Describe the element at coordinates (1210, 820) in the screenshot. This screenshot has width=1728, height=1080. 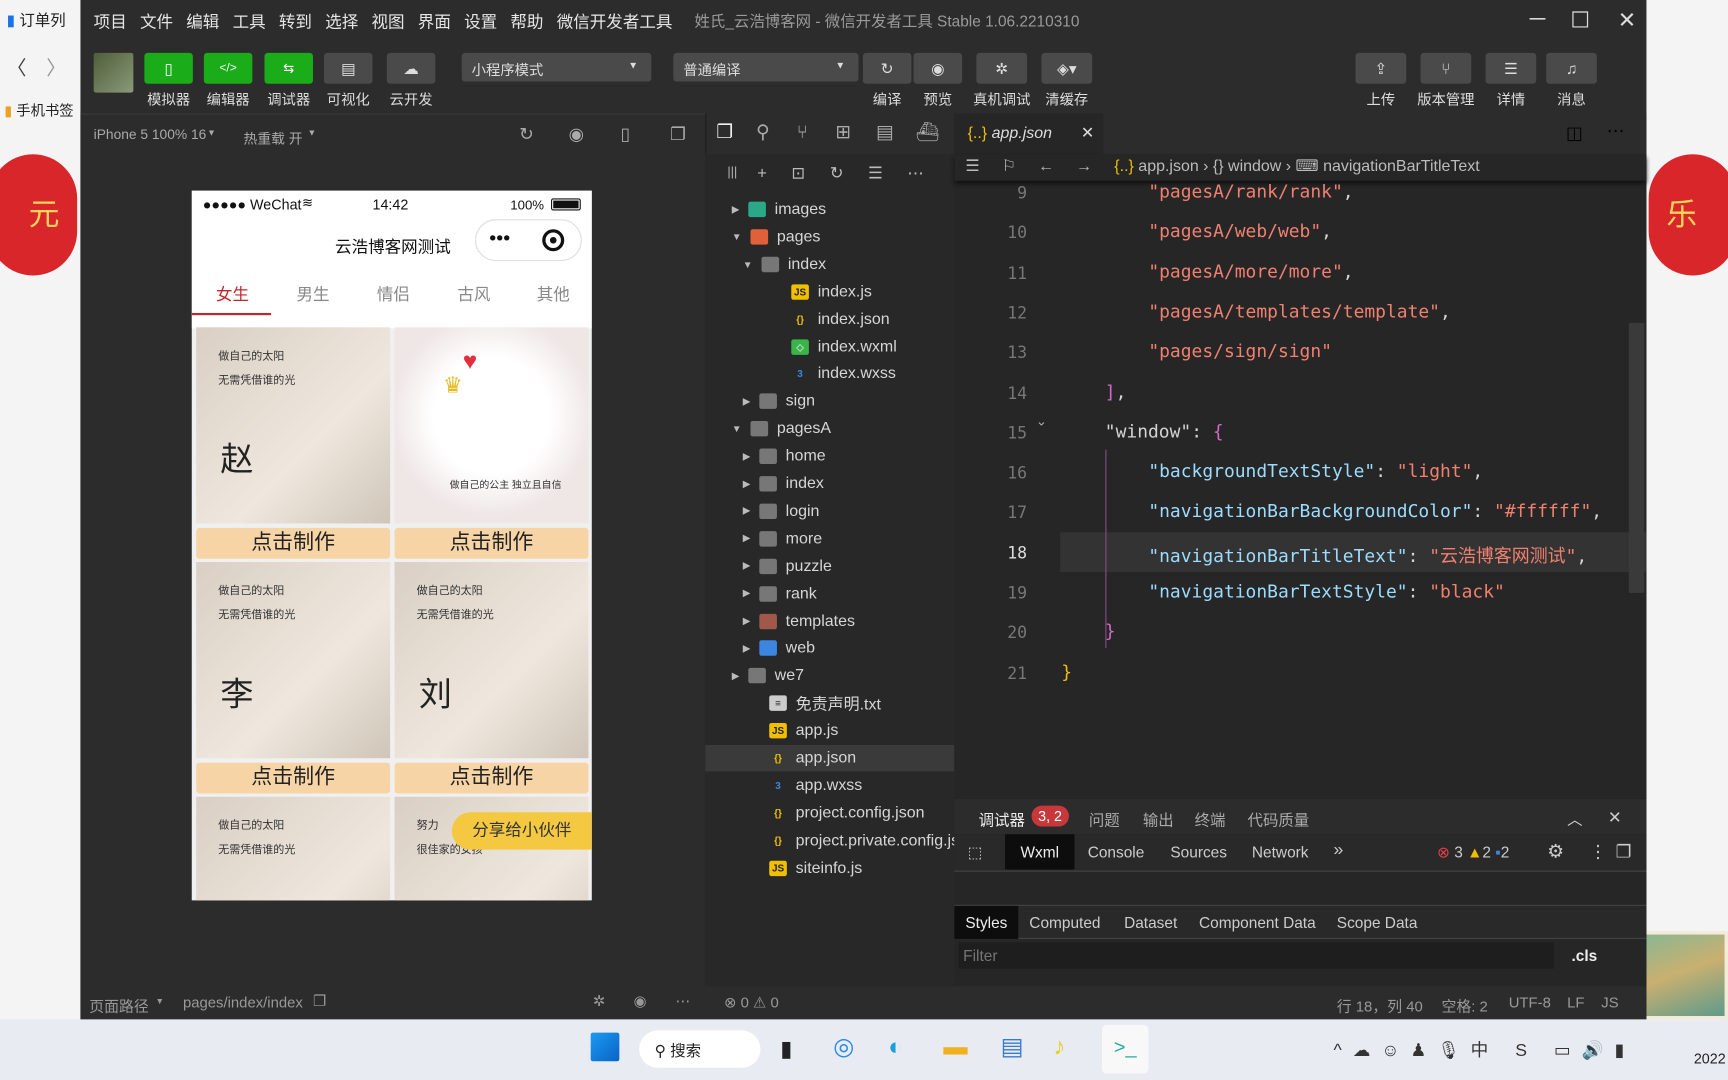
I see `tab-terminal: 终端` at that location.